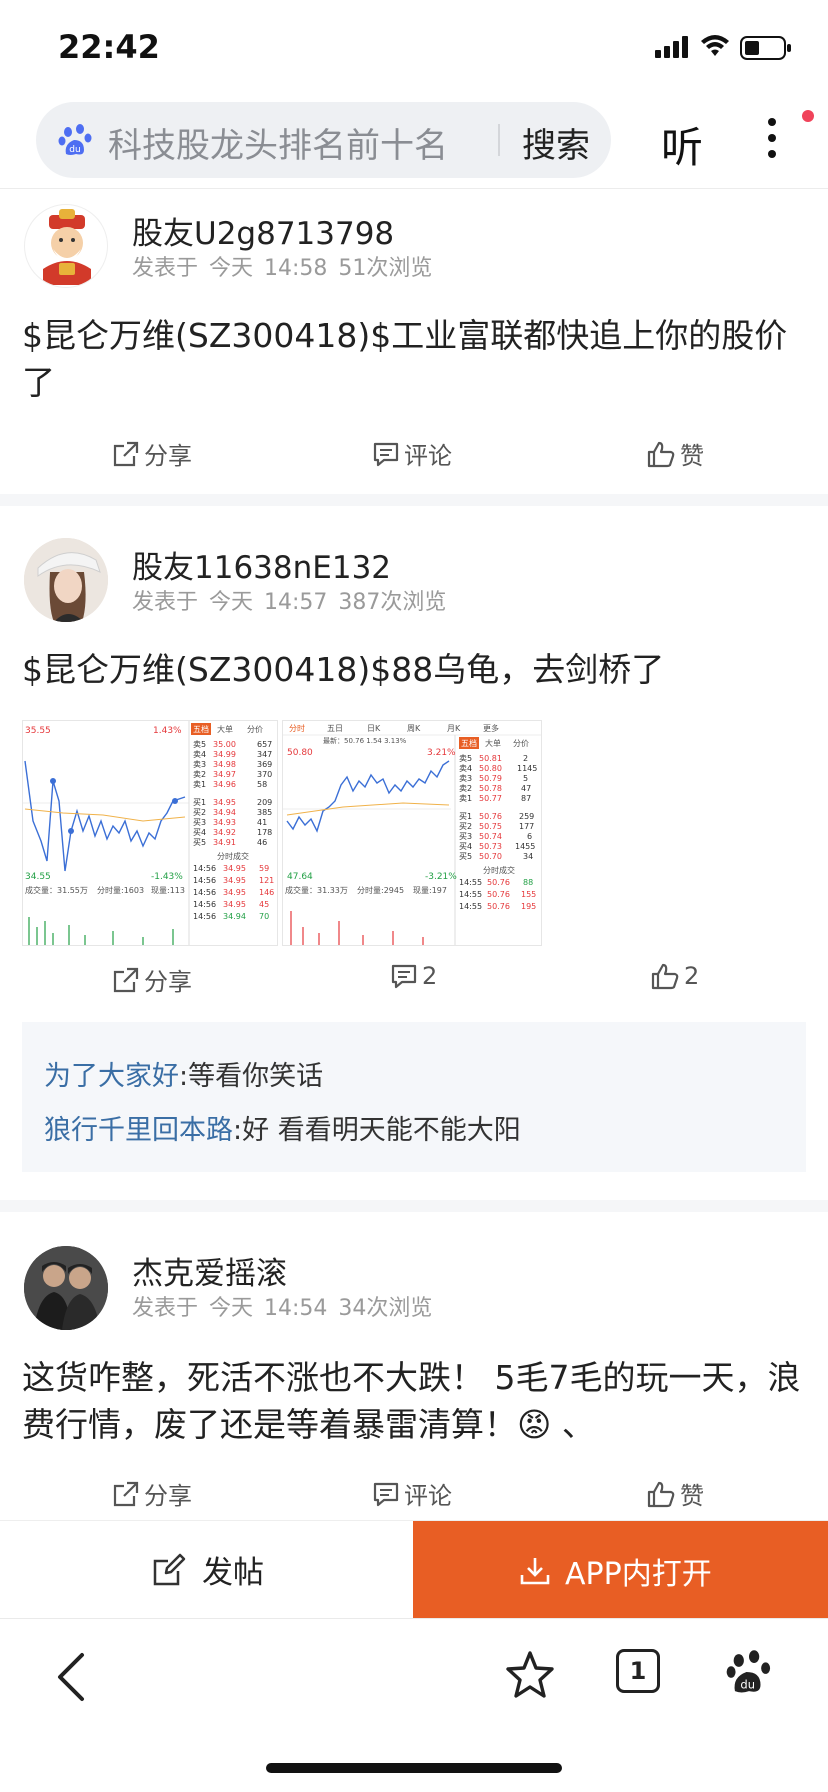 Image resolution: width=828 pixels, height=1792 pixels. Describe the element at coordinates (300, 877) in the screenshot. I see `chart2-price-bot: 47.64` at that location.